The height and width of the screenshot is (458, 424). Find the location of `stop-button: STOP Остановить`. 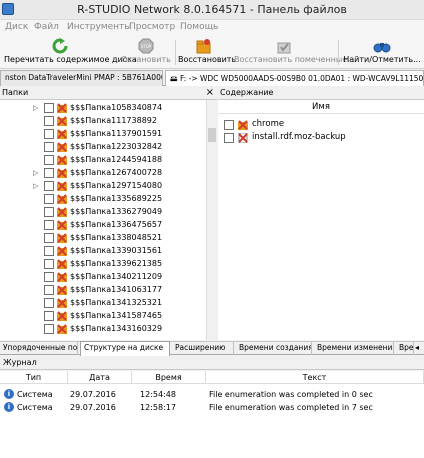

stop-button: STOP Остановить is located at coordinates (146, 53).